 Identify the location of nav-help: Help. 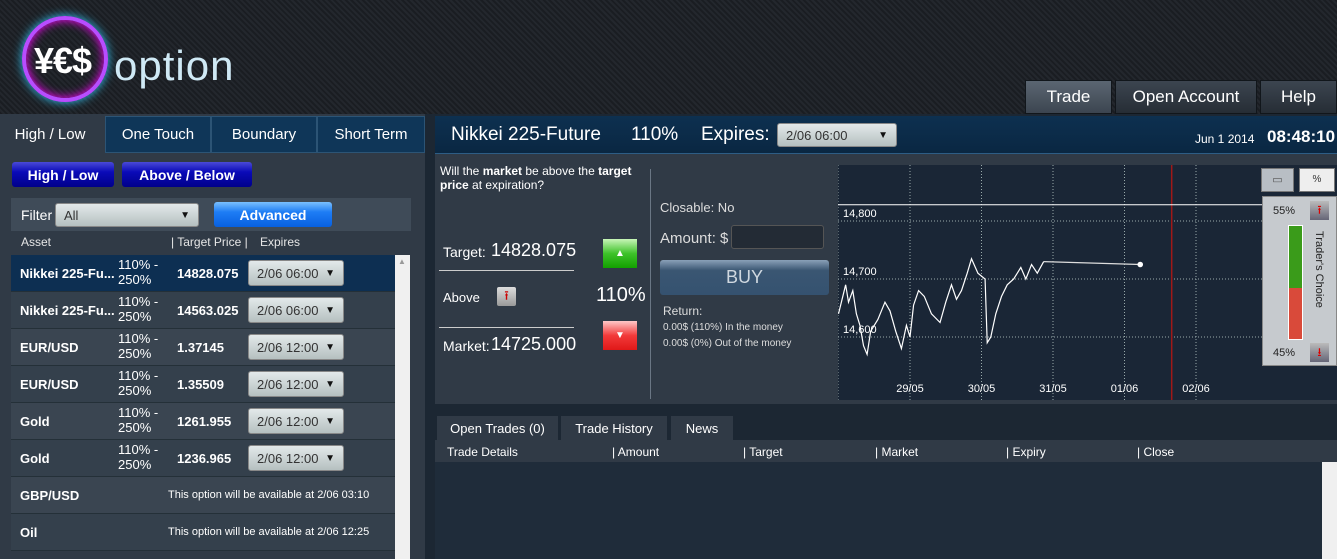
(1298, 97).